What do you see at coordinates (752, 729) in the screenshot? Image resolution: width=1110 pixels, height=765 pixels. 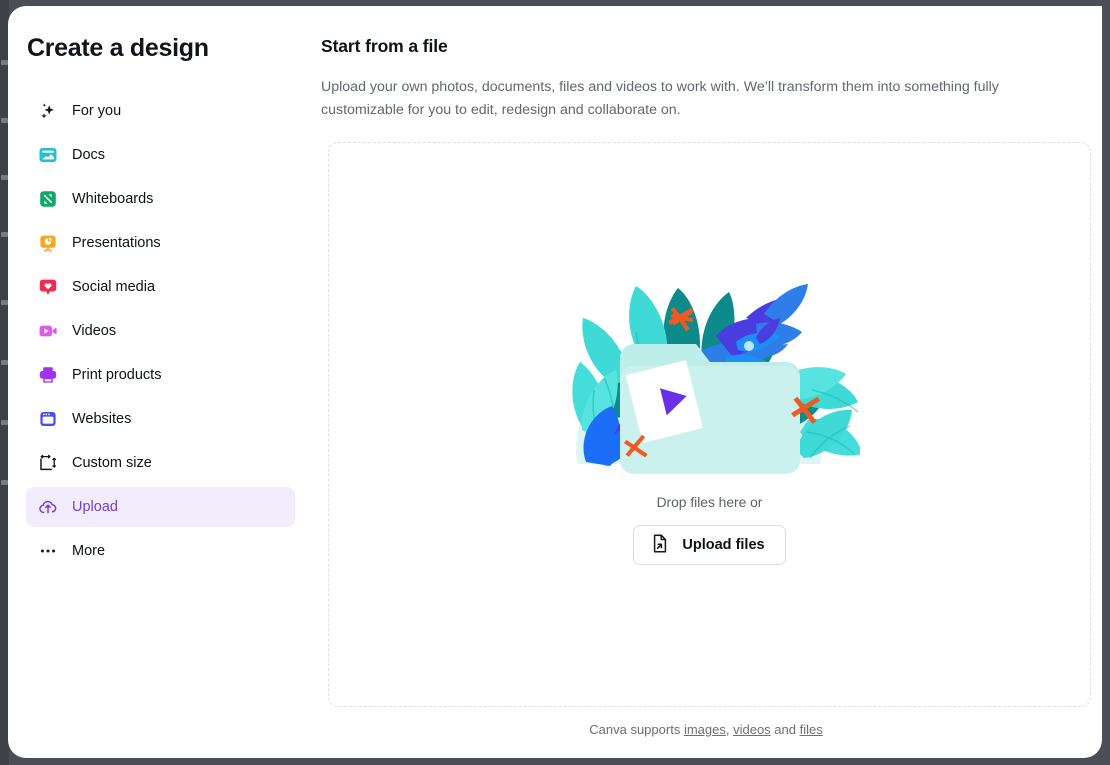 I see `videos-link: videos` at bounding box center [752, 729].